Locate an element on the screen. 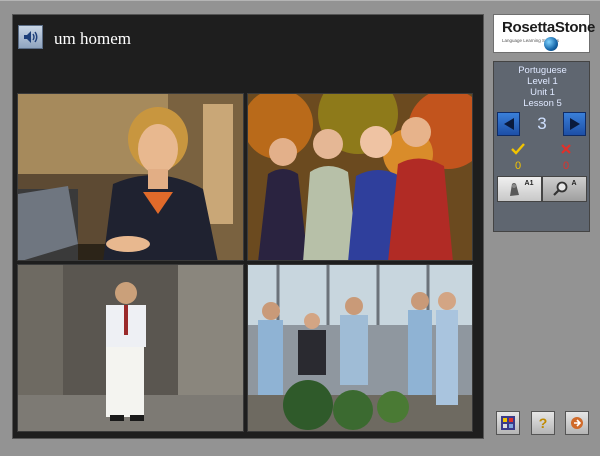  listening-icon is located at coordinates (514, 189).